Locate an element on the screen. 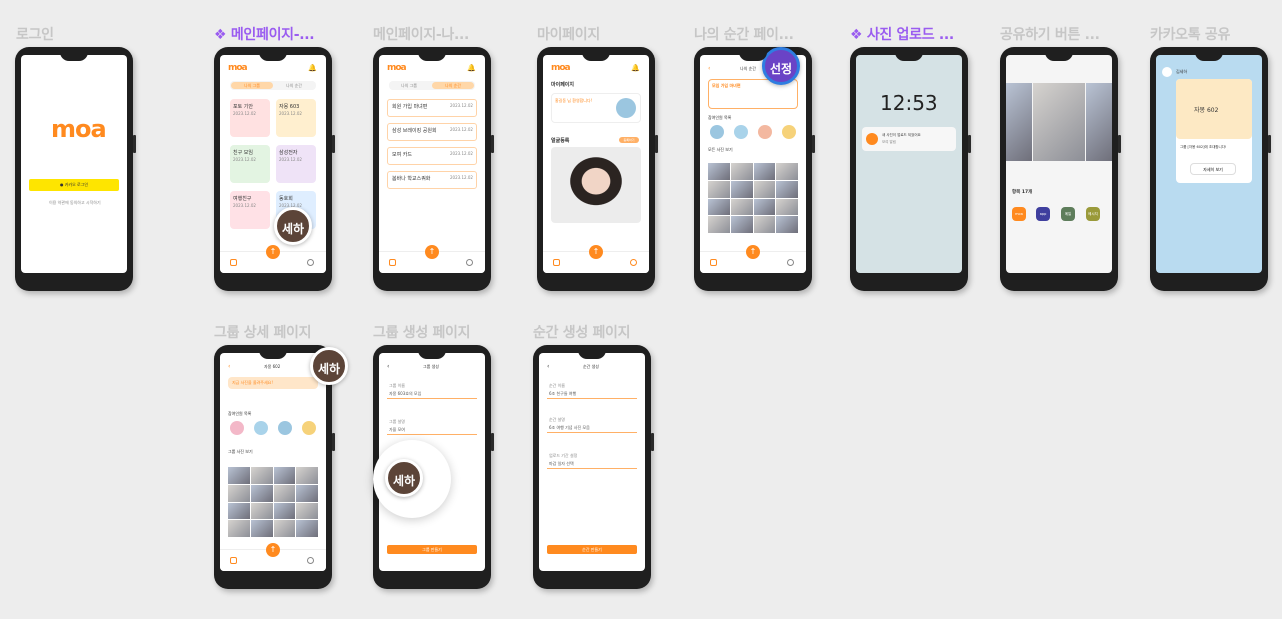 This screenshot has height=619, width=1282. profile-card: 홍길동 님 환영합니다! is located at coordinates (596, 108).